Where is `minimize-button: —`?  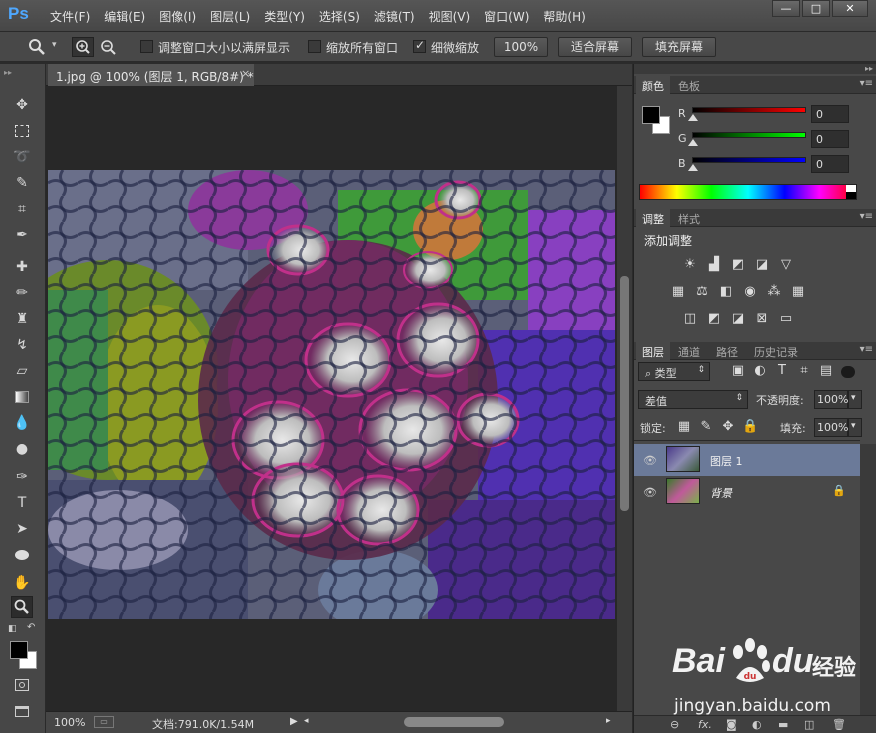 minimize-button: — is located at coordinates (786, 8).